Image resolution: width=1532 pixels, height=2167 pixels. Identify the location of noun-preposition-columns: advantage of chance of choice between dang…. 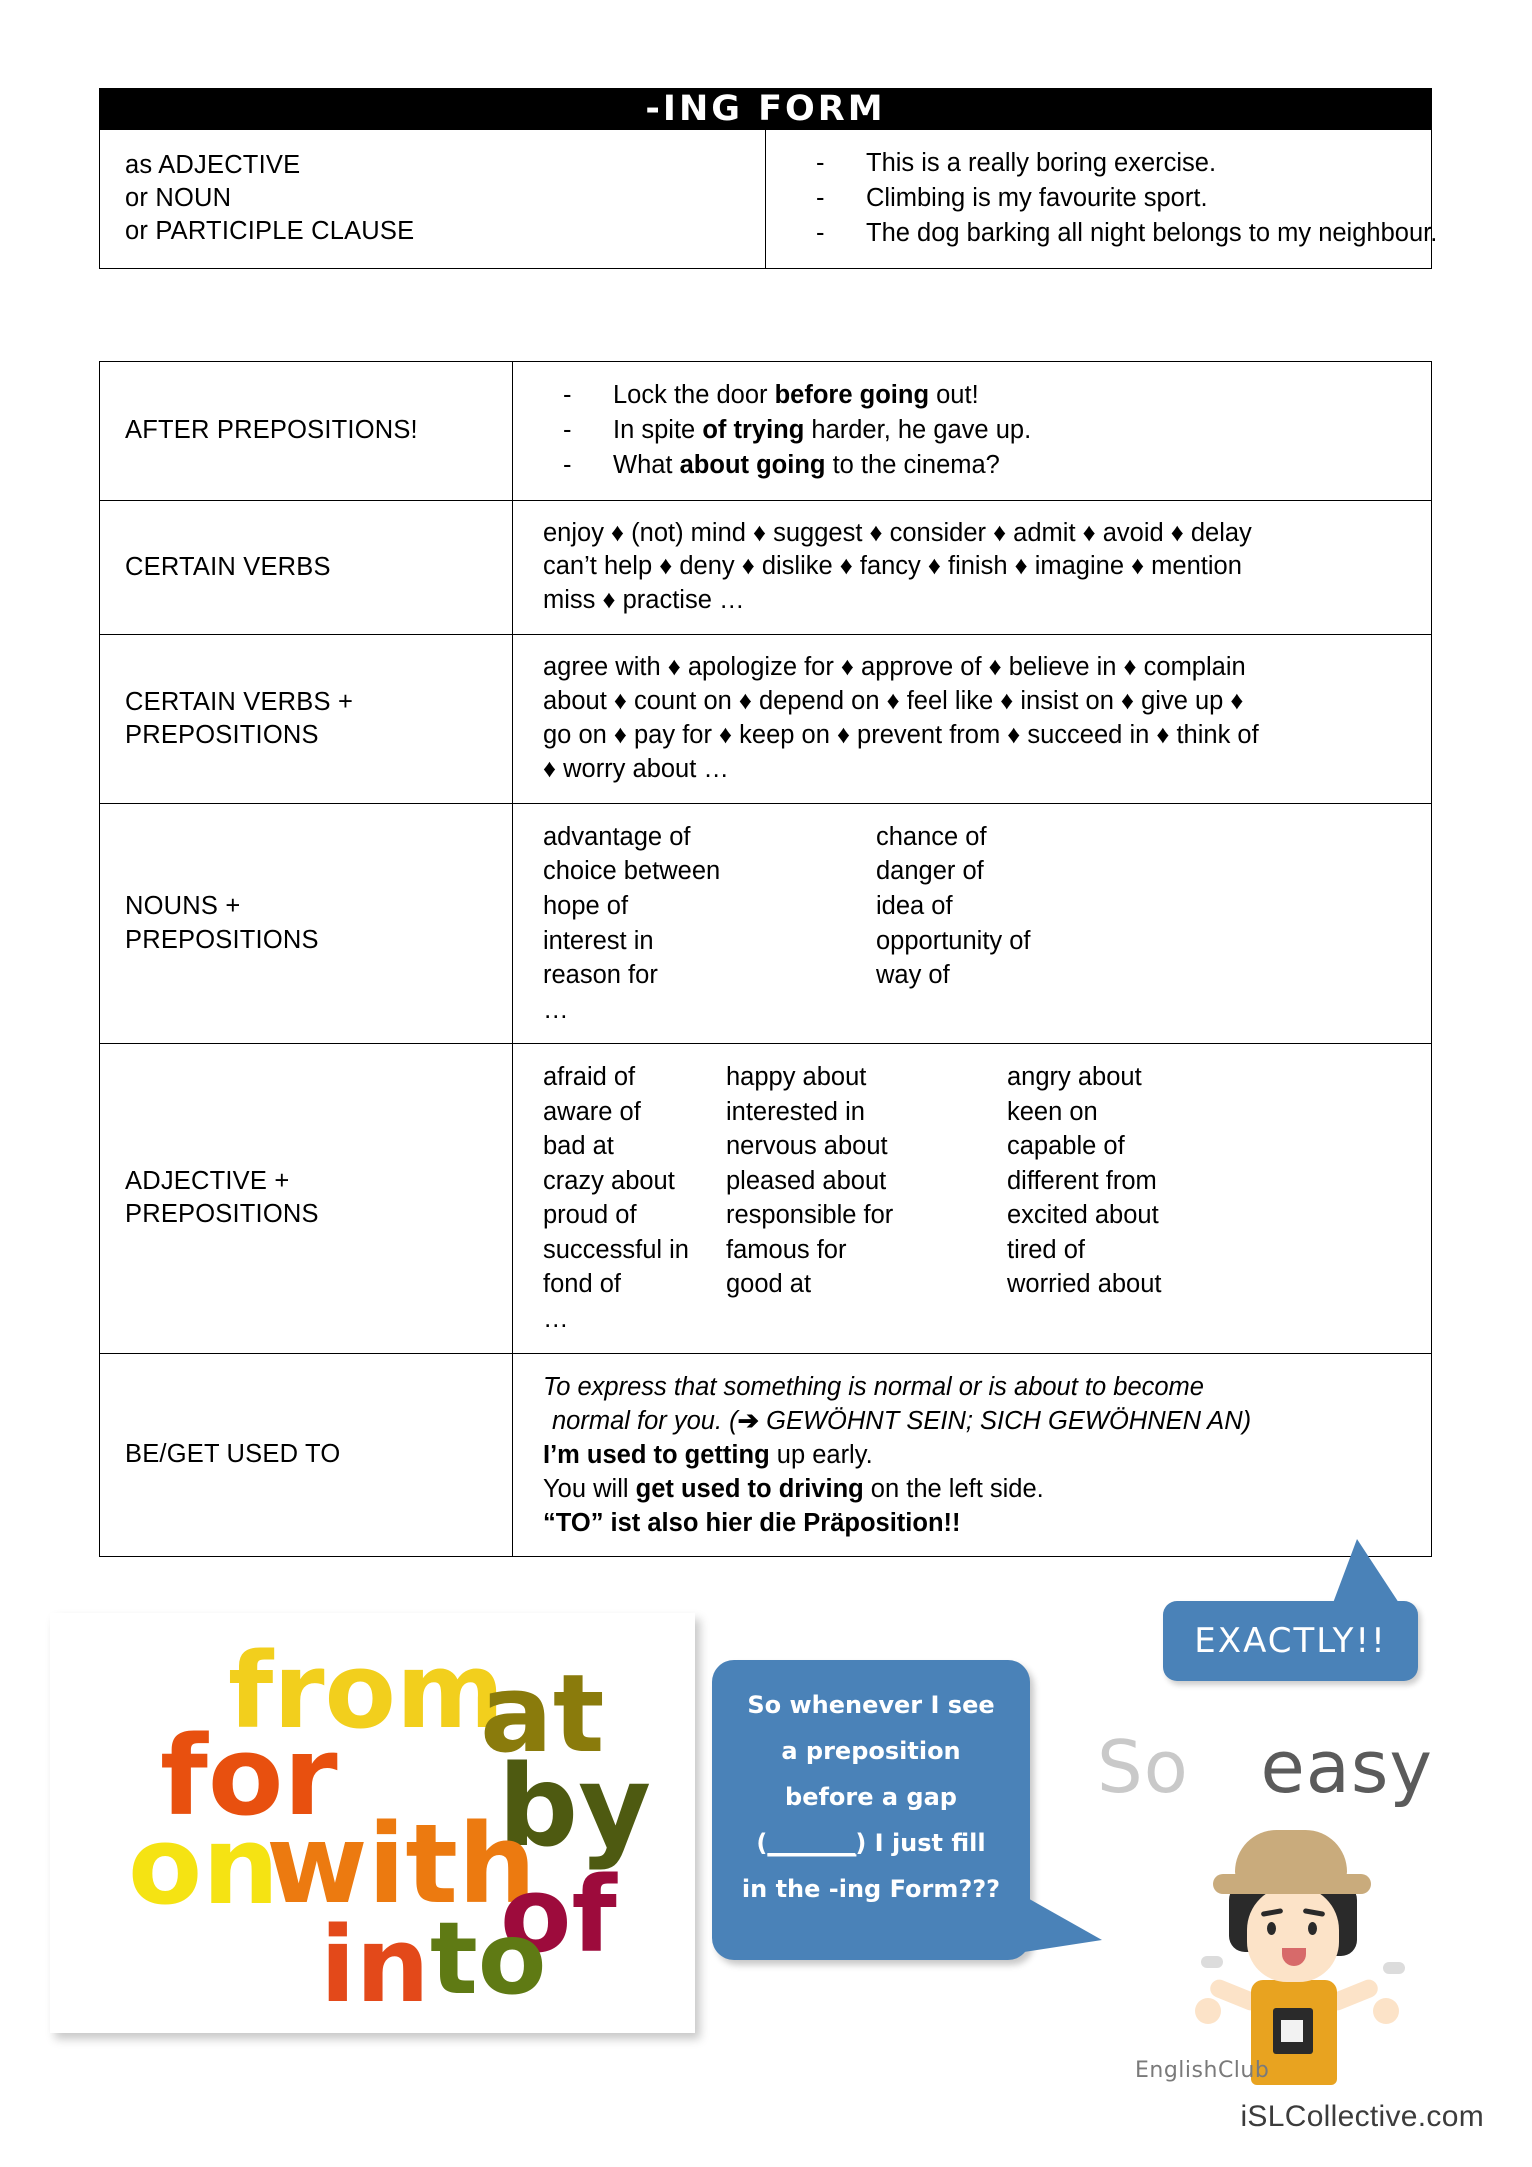
(980, 923).